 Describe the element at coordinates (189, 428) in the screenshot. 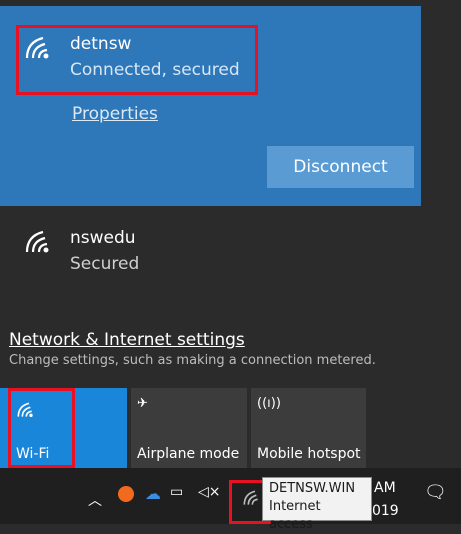

I see `airplane-mode-tile: ✈ Airplane mode` at that location.